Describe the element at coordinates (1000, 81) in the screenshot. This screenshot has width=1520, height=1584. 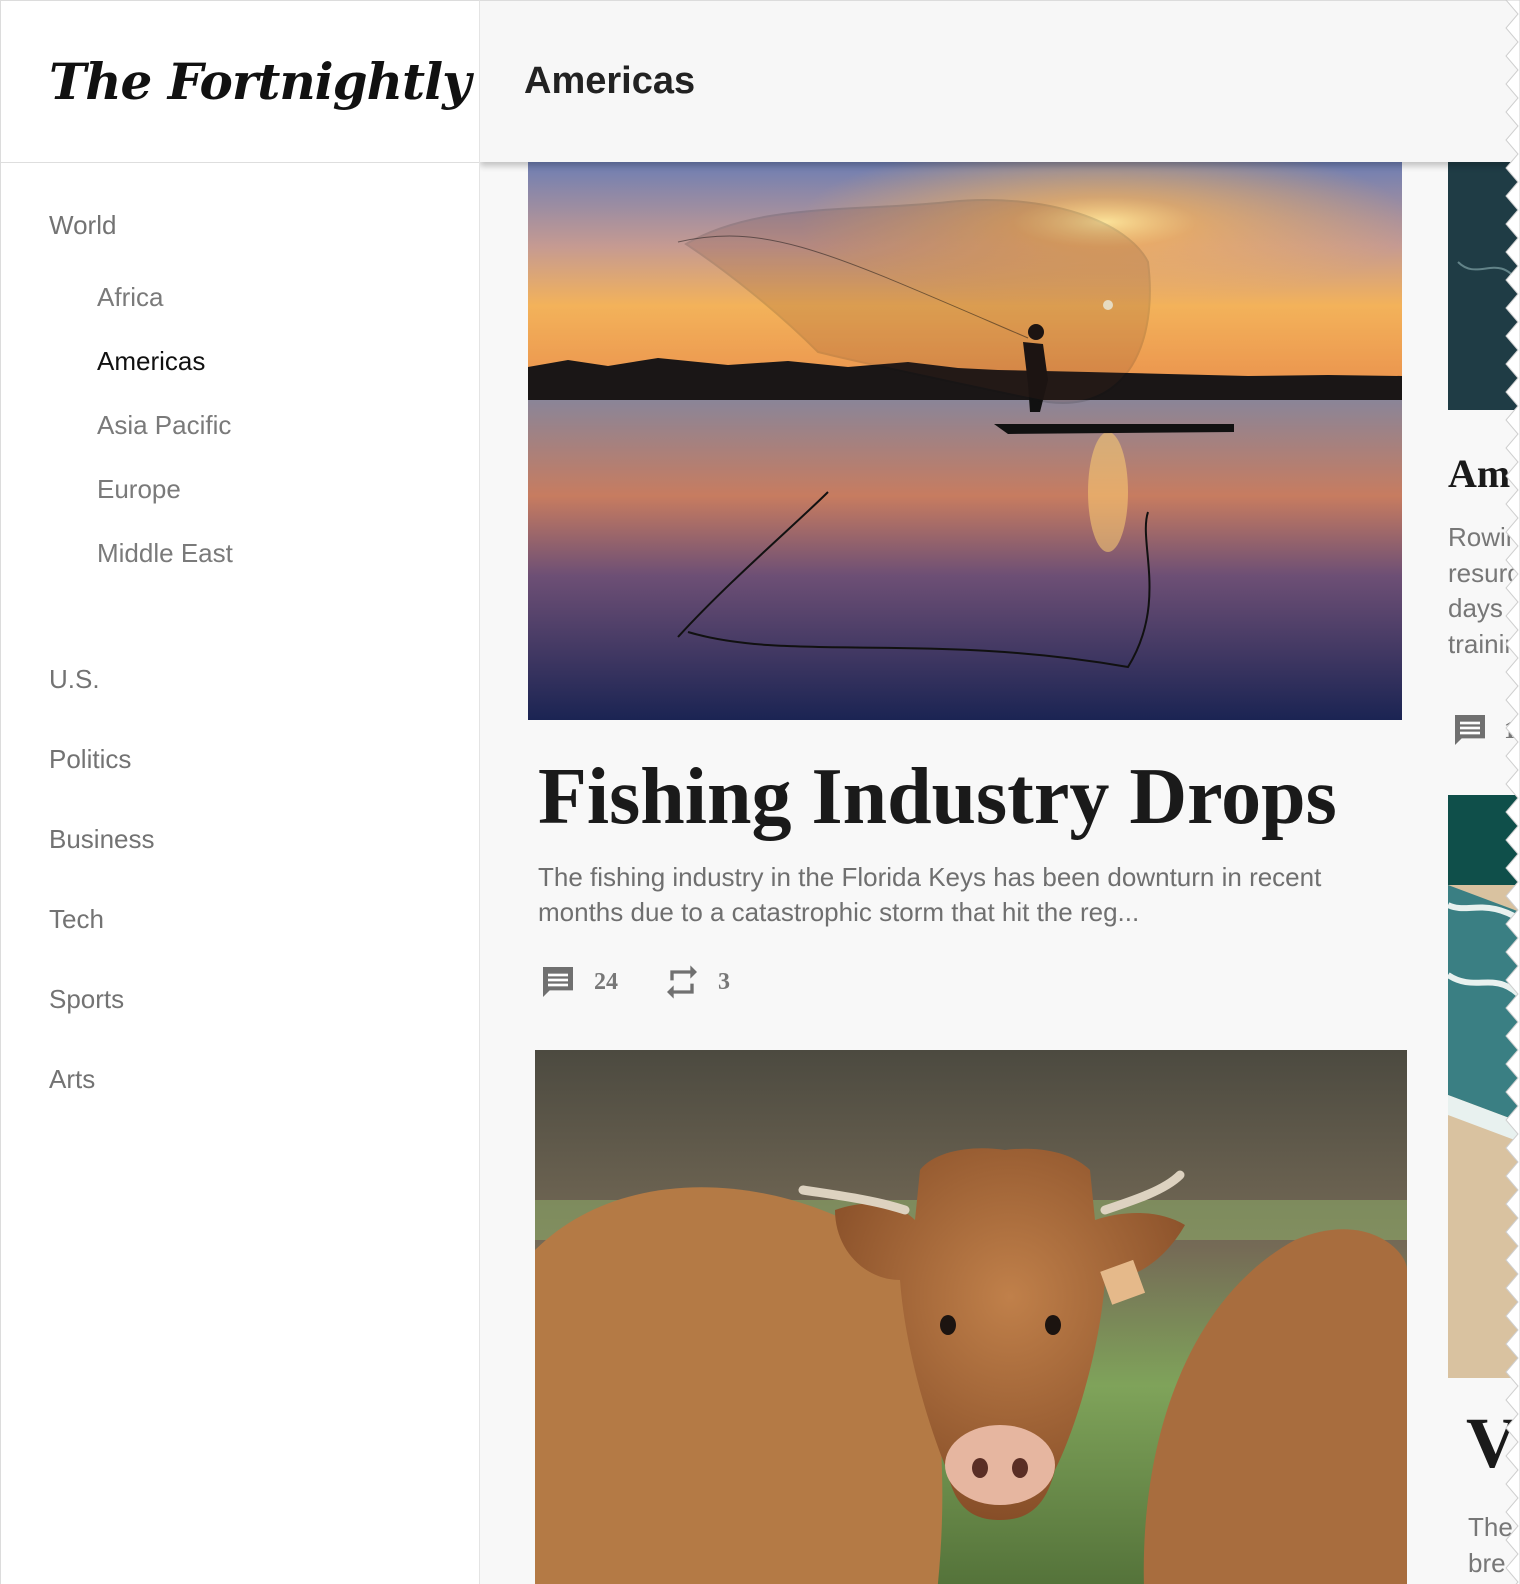
I see `section-header: Americas` at that location.